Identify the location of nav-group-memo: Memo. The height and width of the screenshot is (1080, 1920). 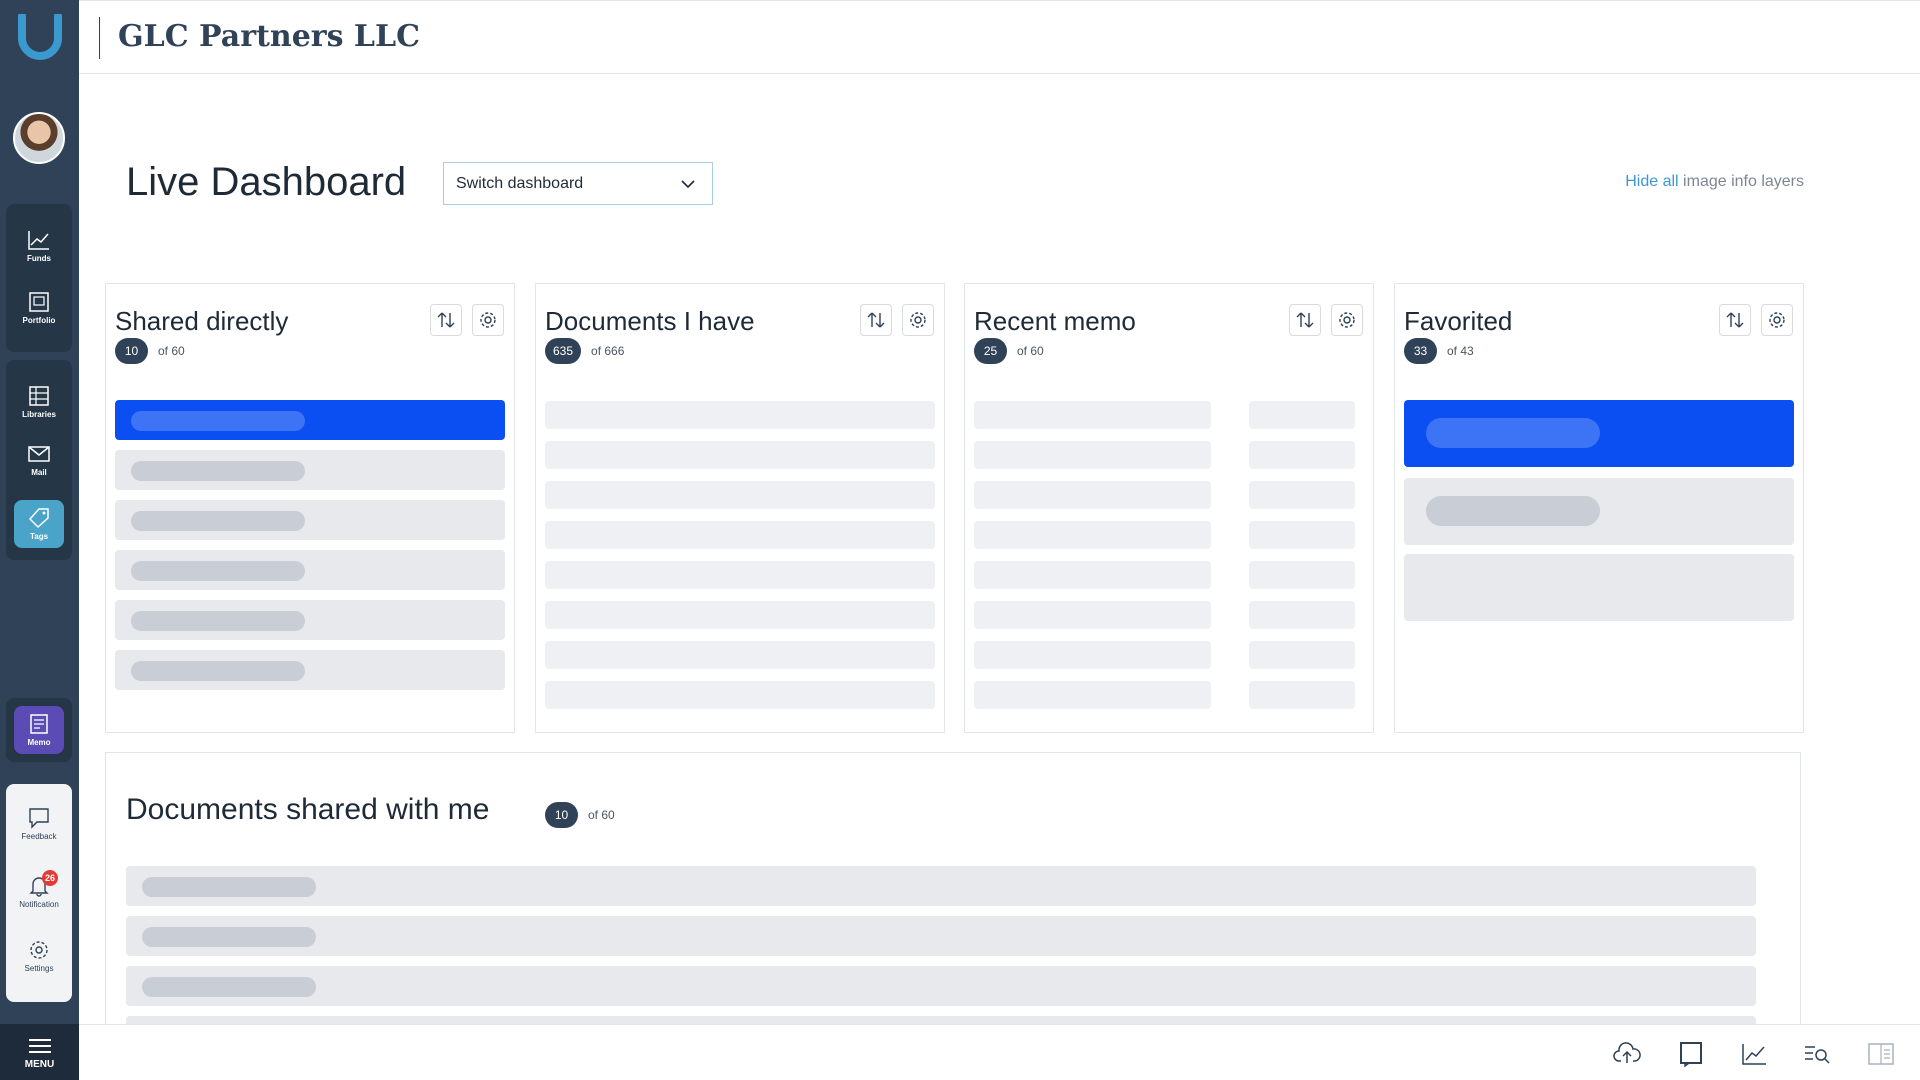
(39, 730).